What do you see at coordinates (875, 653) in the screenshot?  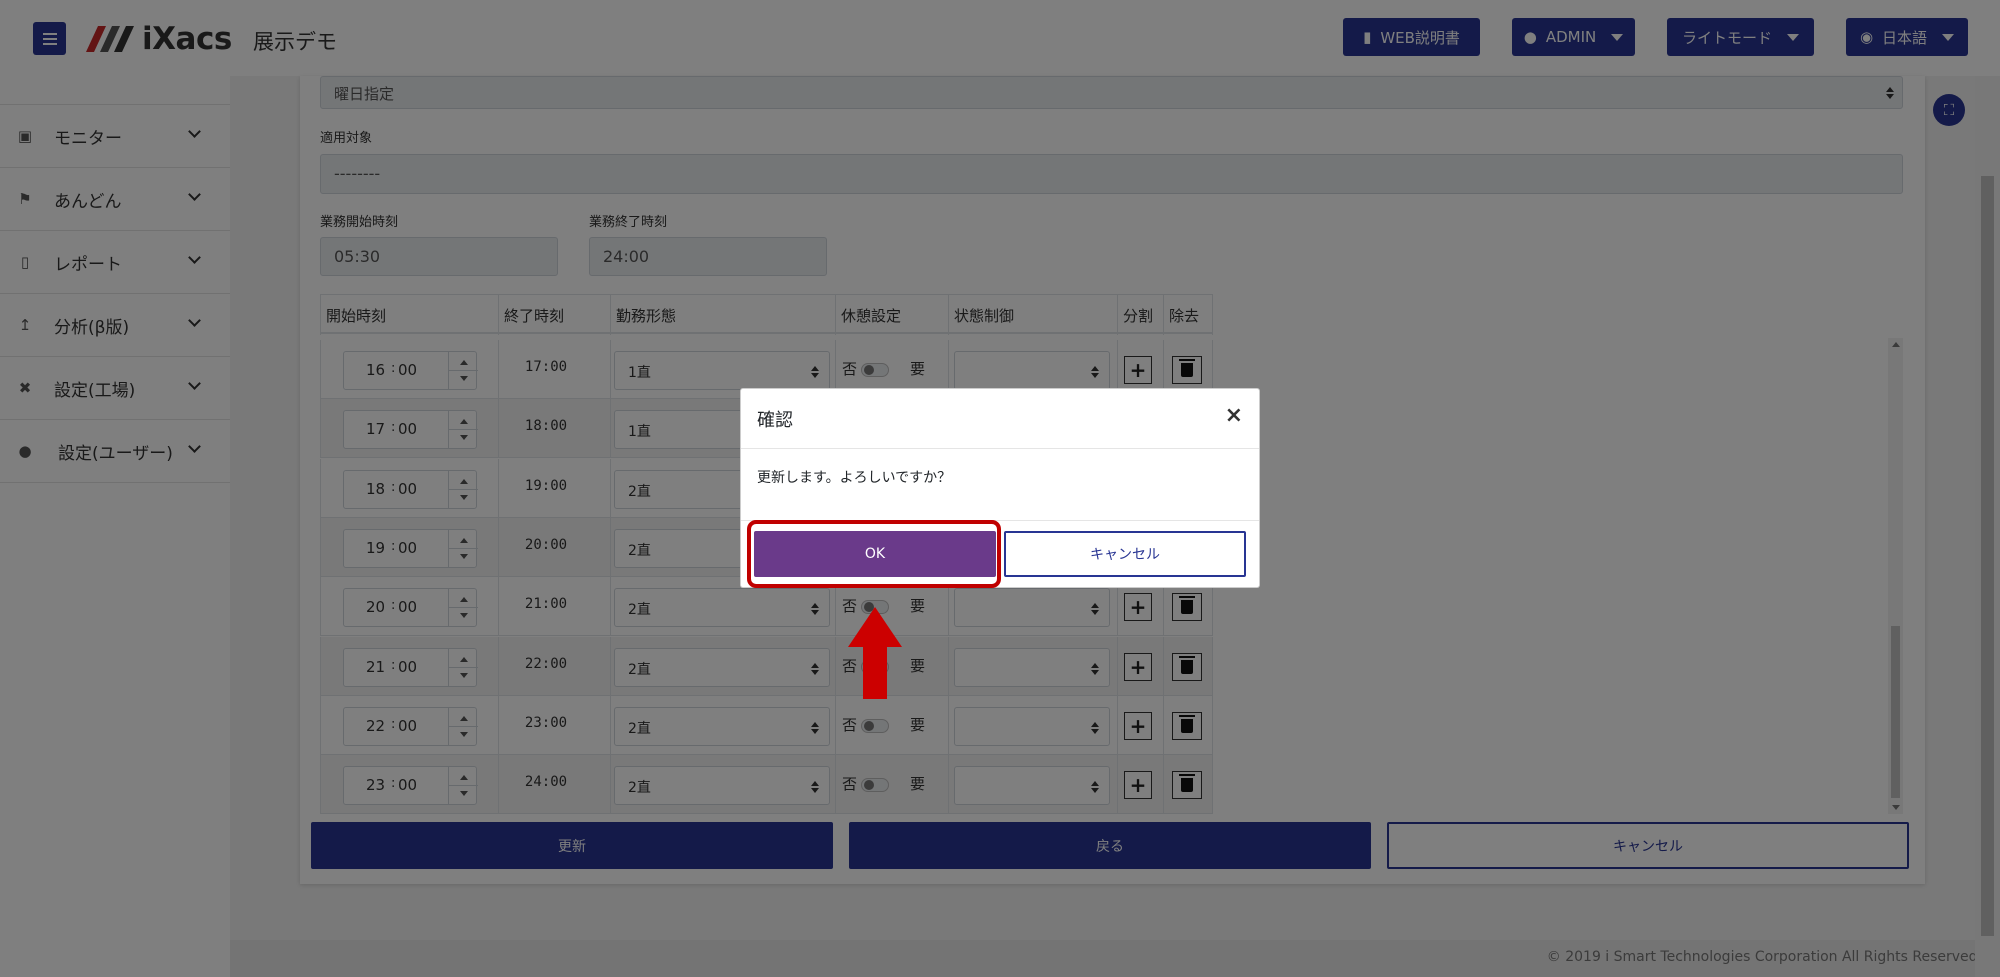 I see `red-arrow-annotation` at bounding box center [875, 653].